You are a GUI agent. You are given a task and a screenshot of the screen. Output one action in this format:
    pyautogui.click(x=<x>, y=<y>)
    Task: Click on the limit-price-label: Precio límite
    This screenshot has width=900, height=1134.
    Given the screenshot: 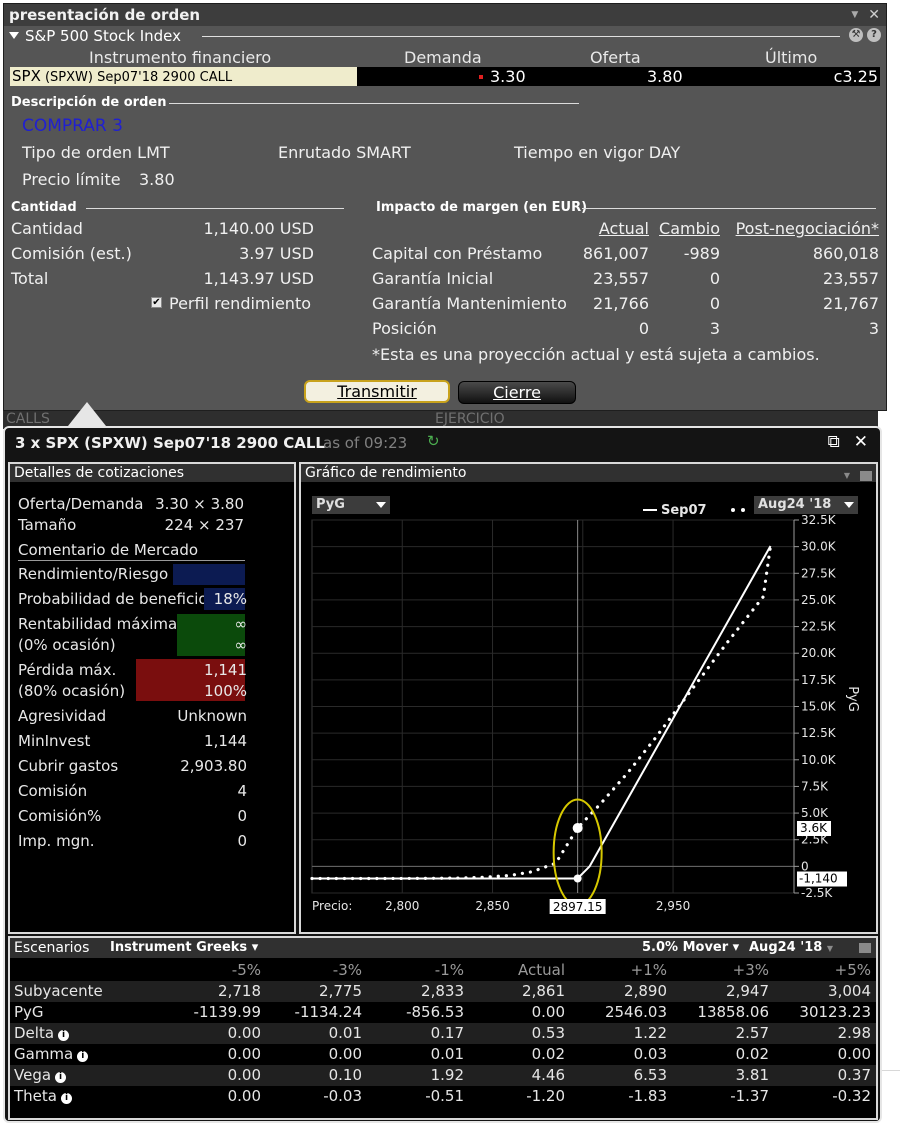 What is the action you would take?
    pyautogui.click(x=71, y=179)
    